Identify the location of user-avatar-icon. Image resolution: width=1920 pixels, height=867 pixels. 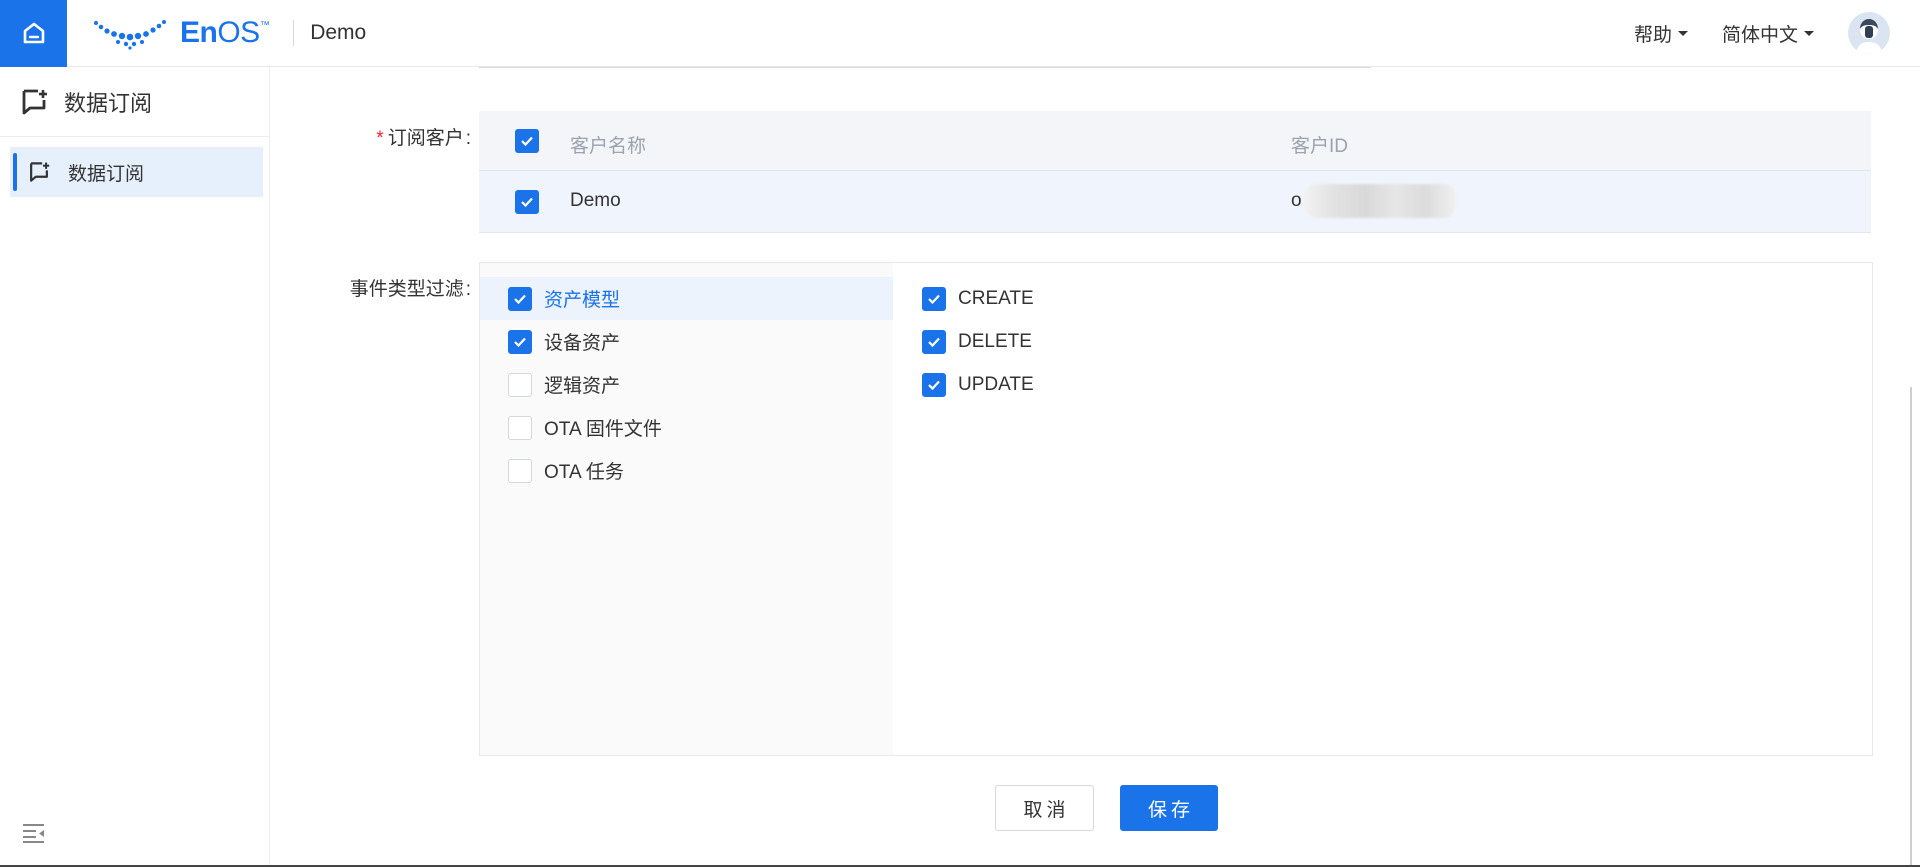
(1869, 33).